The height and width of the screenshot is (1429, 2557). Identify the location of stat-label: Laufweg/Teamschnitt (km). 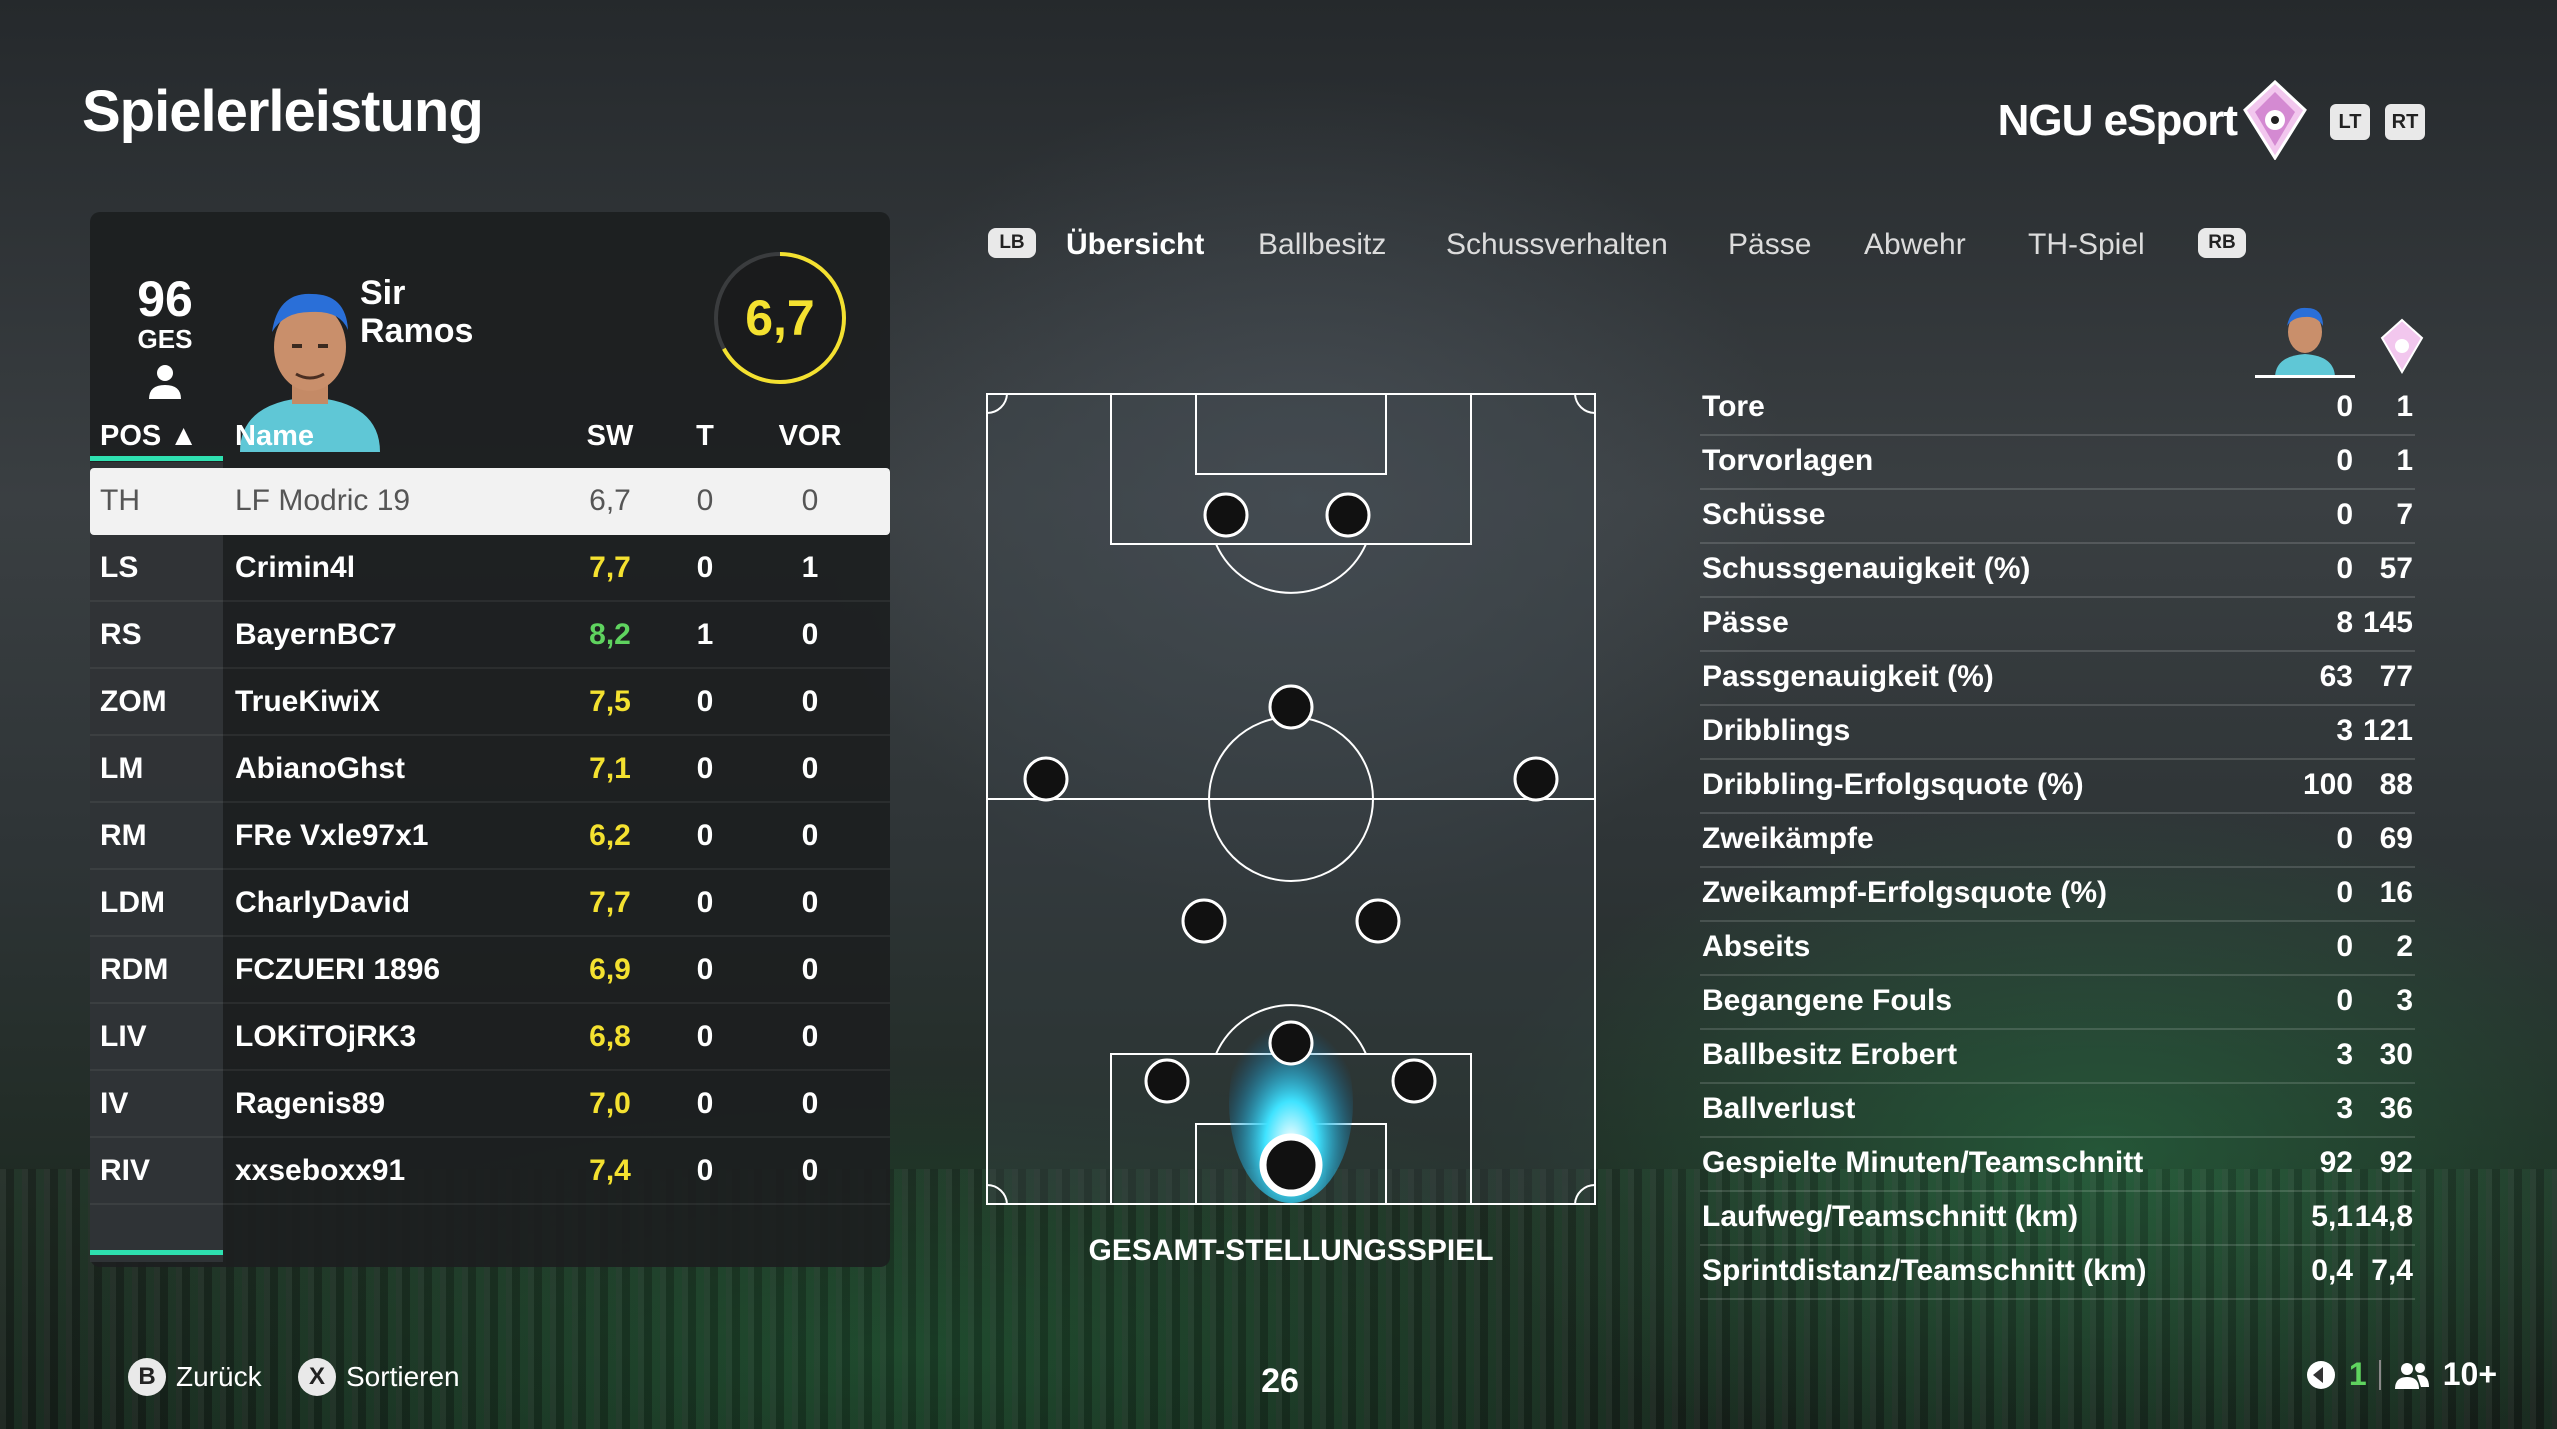
(1890, 1216).